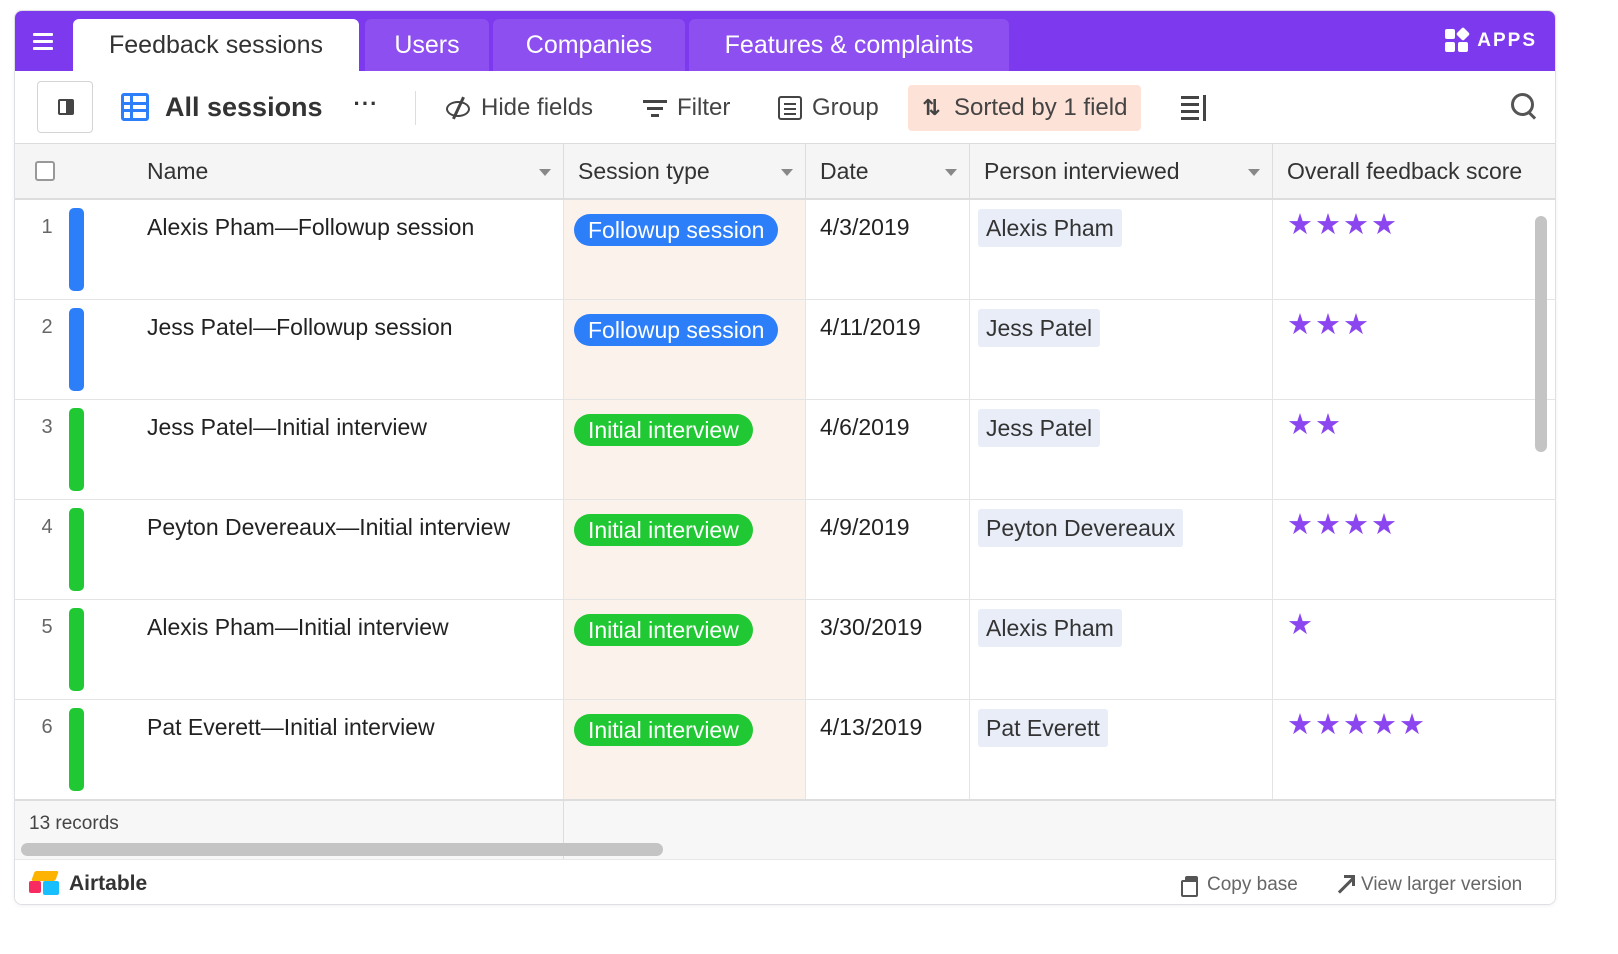 The height and width of the screenshot is (954, 1618). I want to click on column-header-person-label: Person interviewed, so click(1082, 171).